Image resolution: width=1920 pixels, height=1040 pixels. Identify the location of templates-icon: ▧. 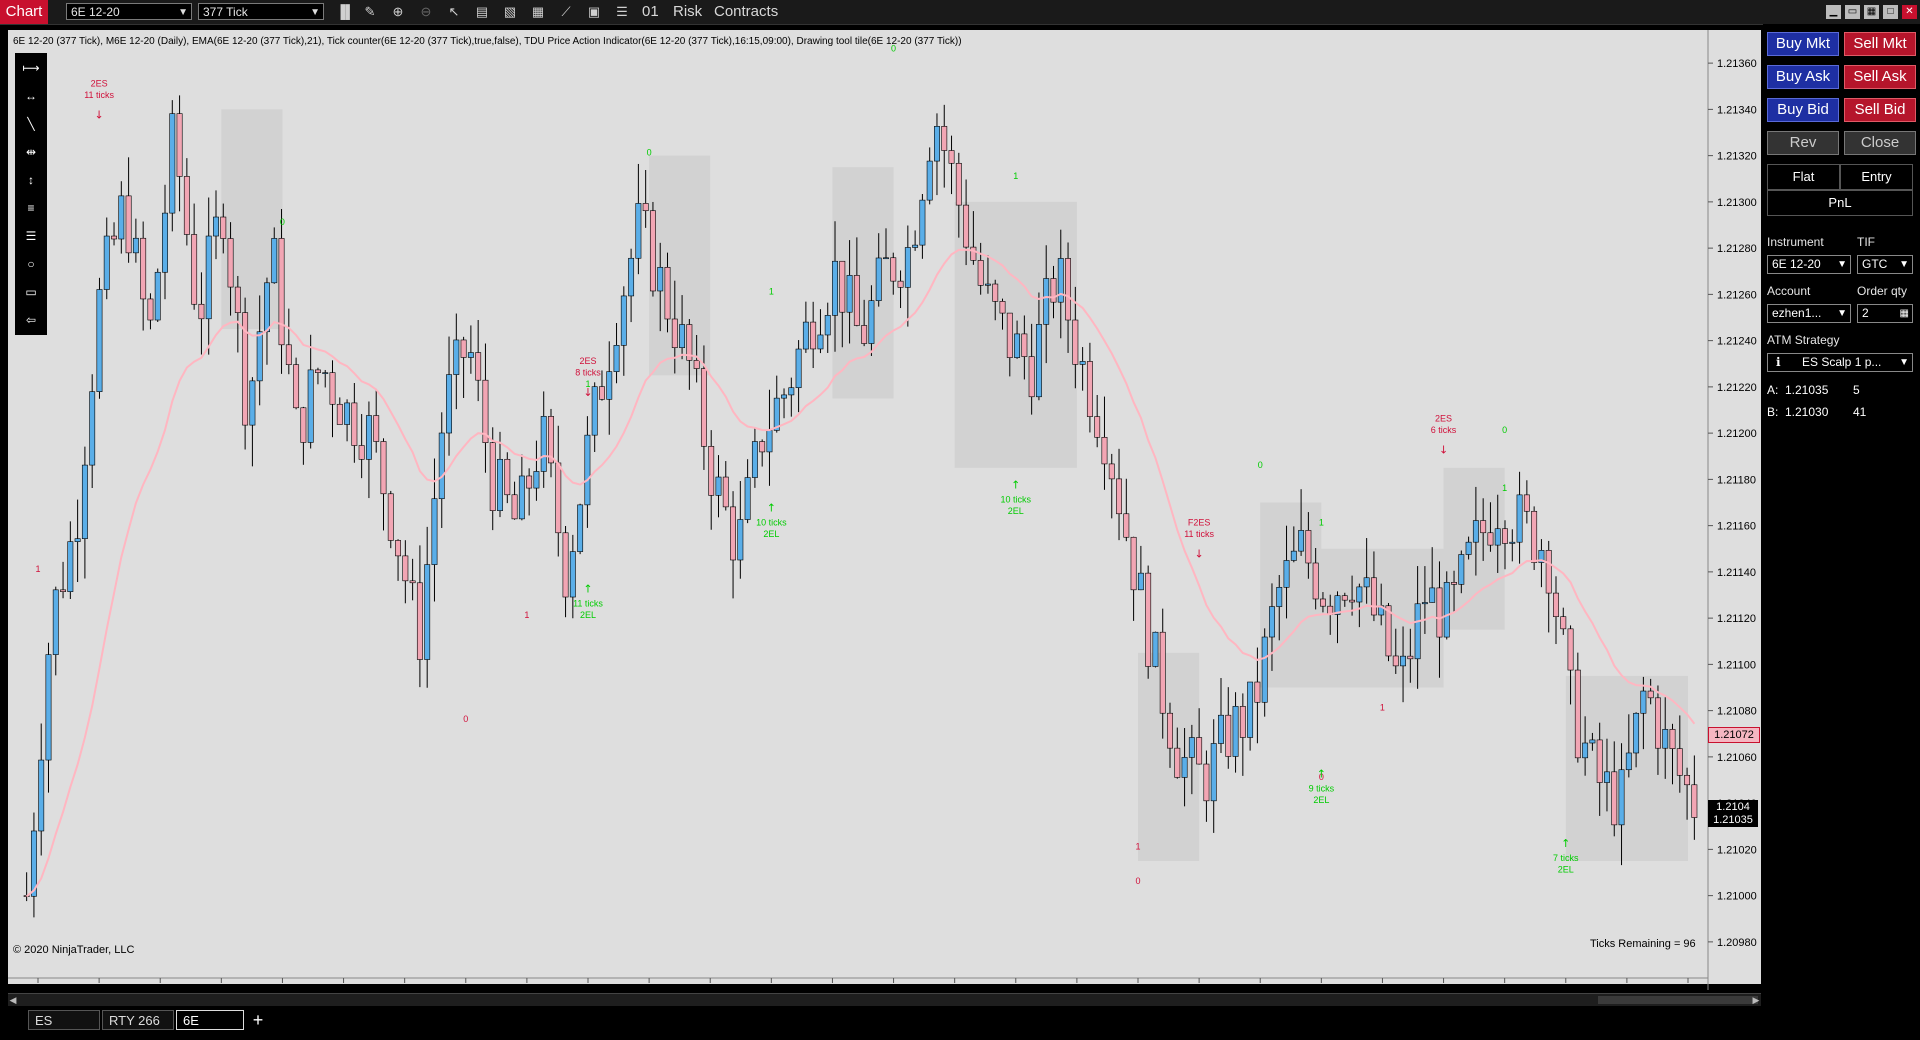
(510, 12).